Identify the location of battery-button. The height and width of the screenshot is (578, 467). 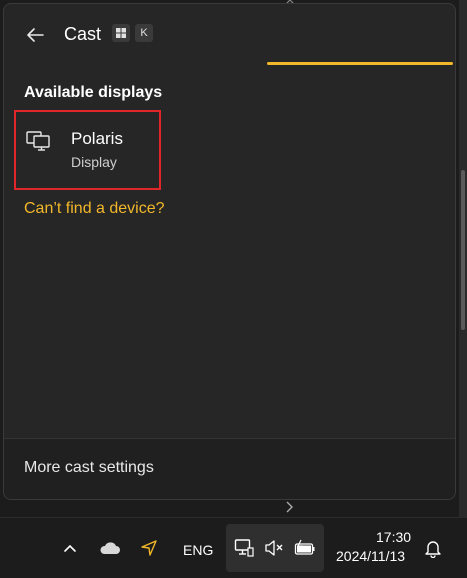
(305, 548).